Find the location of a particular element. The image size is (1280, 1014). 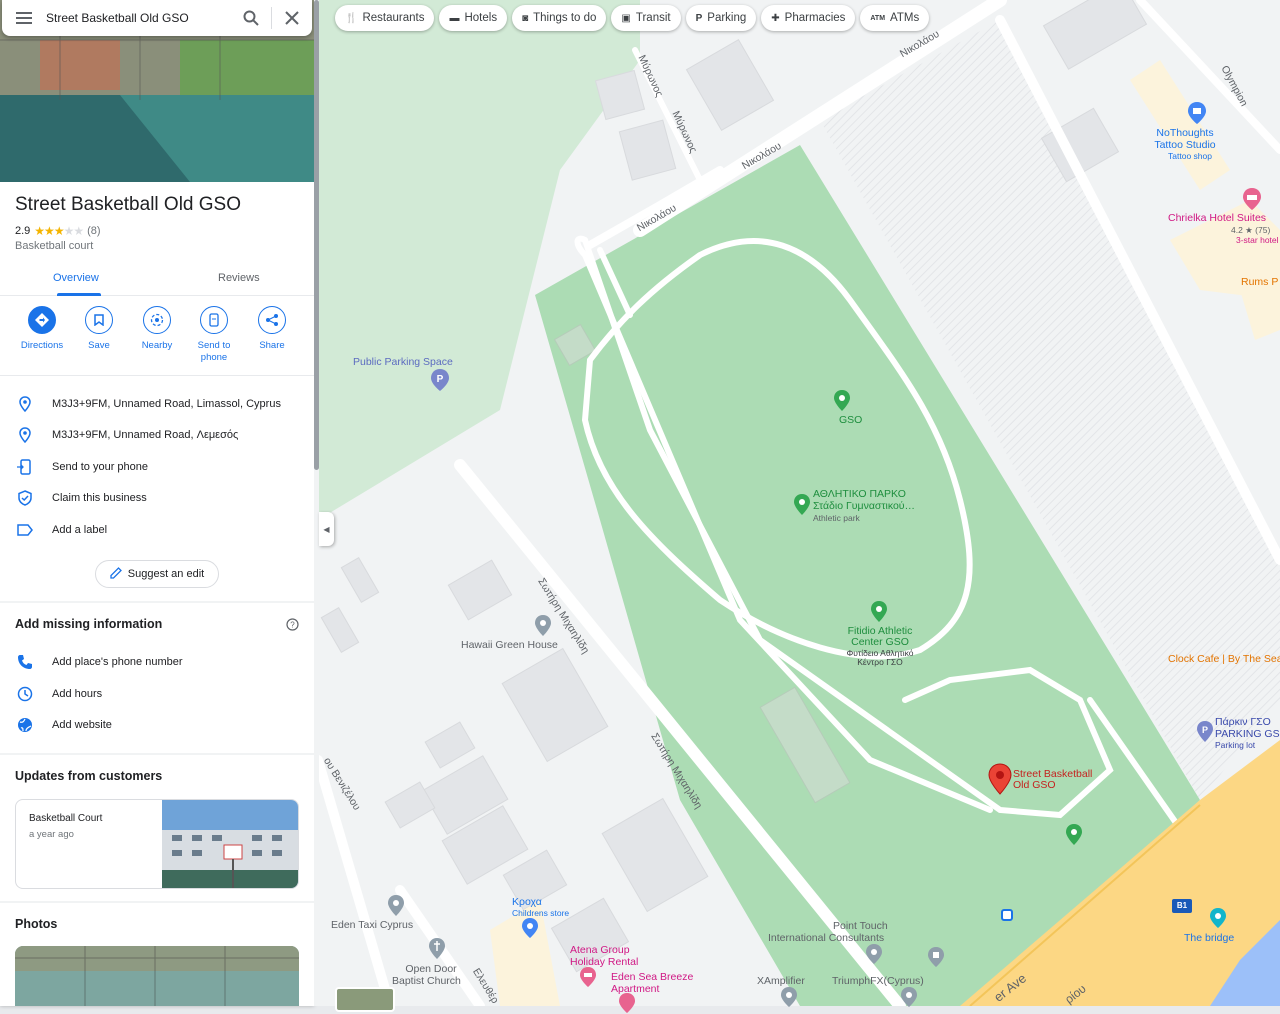

sidebar-scrollbar is located at coordinates (316, 503).